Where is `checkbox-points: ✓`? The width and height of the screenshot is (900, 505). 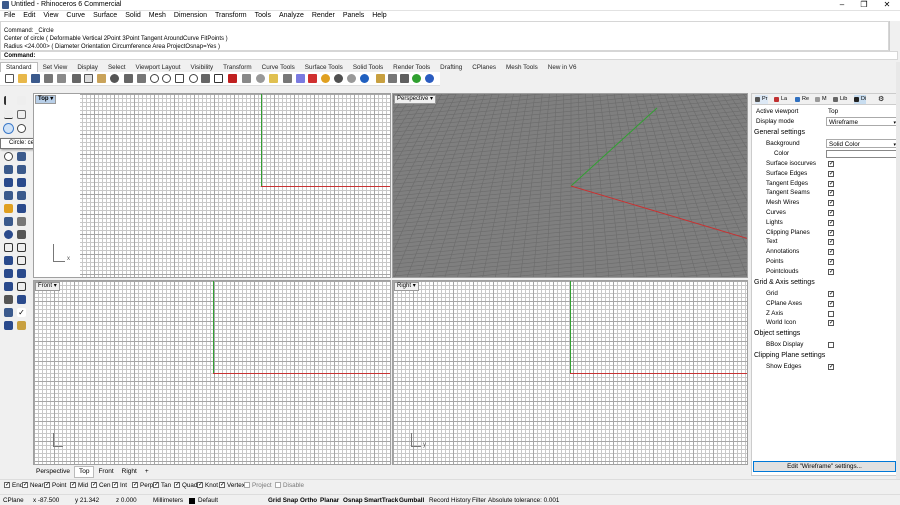 checkbox-points: ✓ is located at coordinates (831, 262).